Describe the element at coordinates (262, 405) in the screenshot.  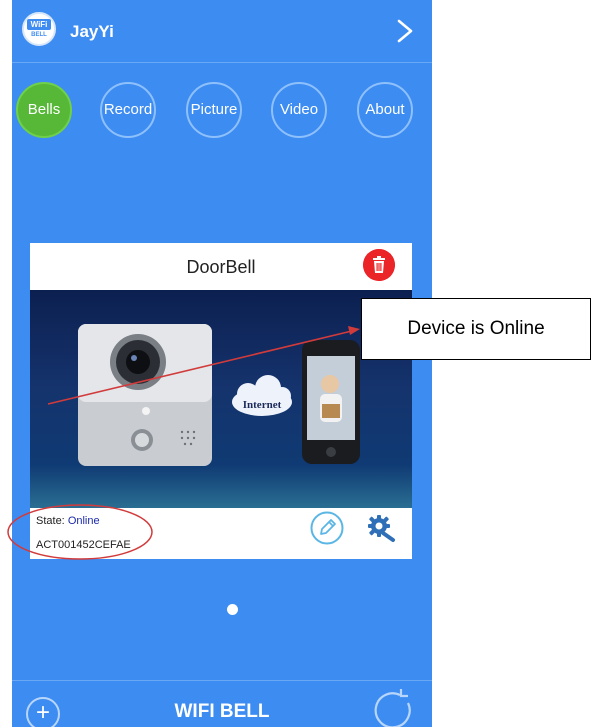
I see `cloud-label: Internet` at that location.